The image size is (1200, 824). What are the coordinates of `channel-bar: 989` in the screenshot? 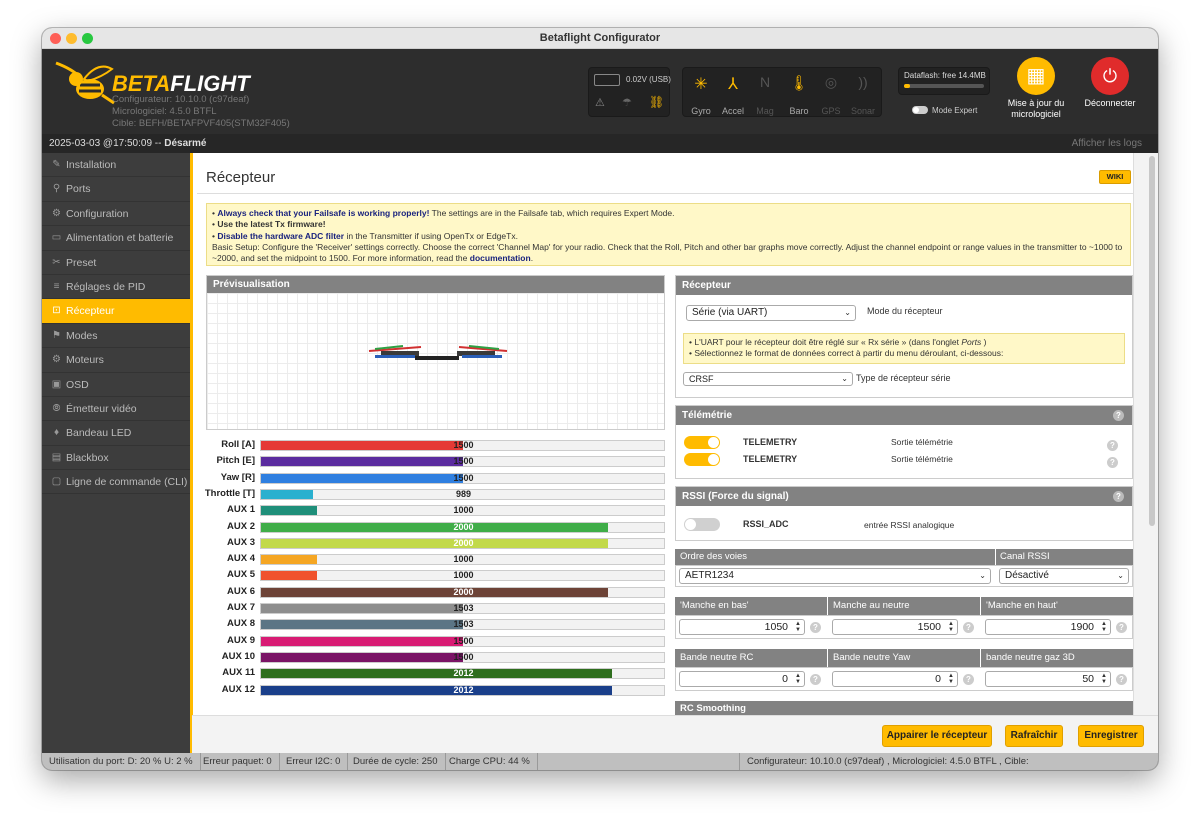 It's located at (462, 494).